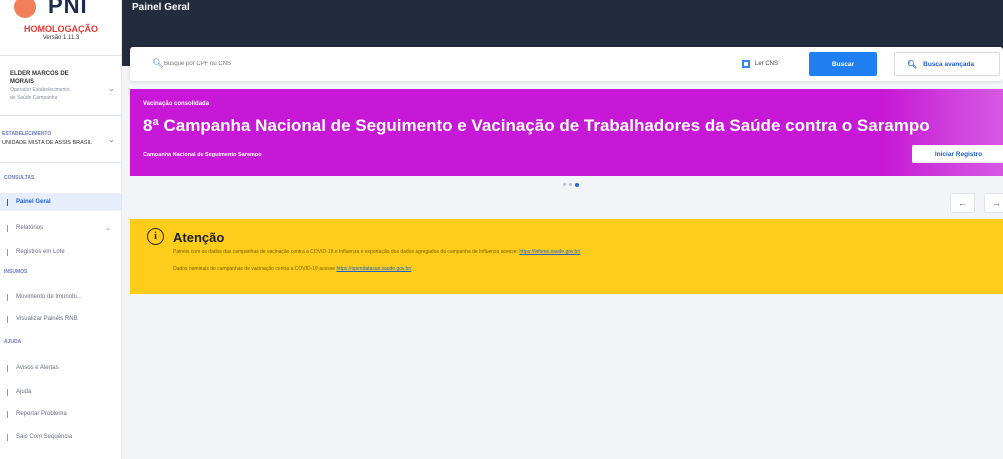  Describe the element at coordinates (9, 228) in the screenshot. I see `report-icon` at that location.